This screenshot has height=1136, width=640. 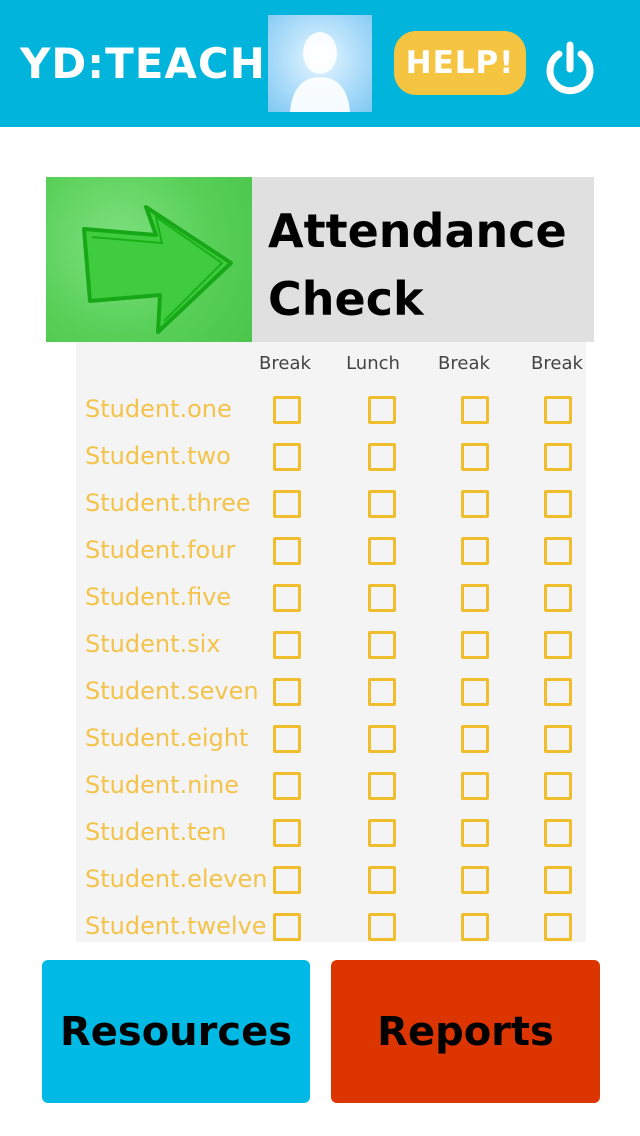 What do you see at coordinates (320, 409) in the screenshot?
I see `student-row: Student.one` at bounding box center [320, 409].